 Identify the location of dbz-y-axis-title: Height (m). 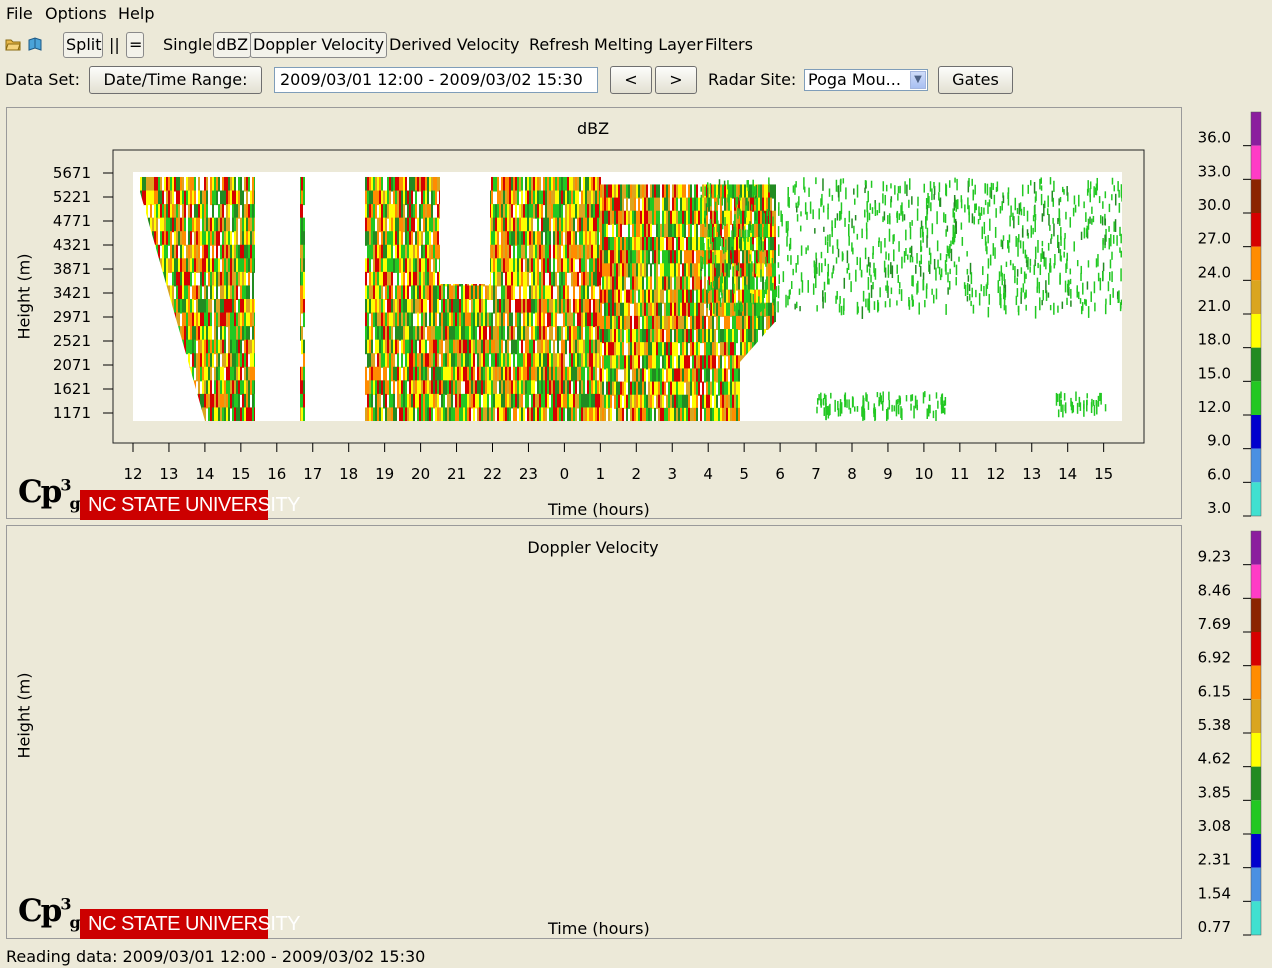
(24, 296).